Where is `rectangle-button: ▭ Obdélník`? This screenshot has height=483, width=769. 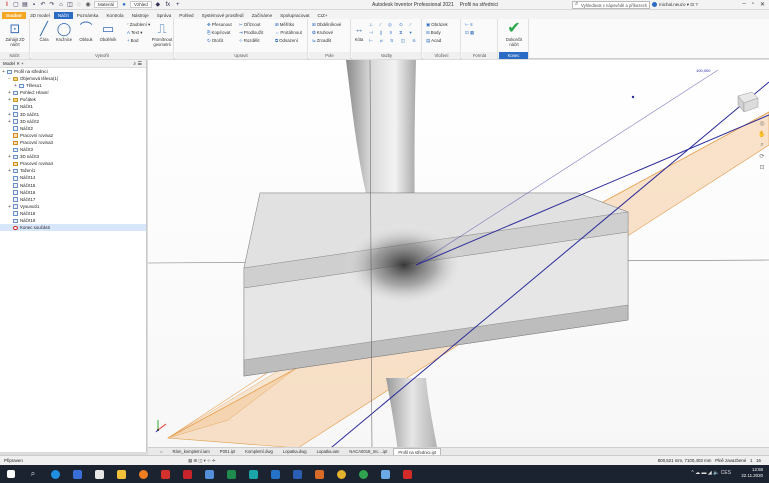
rectangle-button: ▭ Obdélník is located at coordinates (108, 31).